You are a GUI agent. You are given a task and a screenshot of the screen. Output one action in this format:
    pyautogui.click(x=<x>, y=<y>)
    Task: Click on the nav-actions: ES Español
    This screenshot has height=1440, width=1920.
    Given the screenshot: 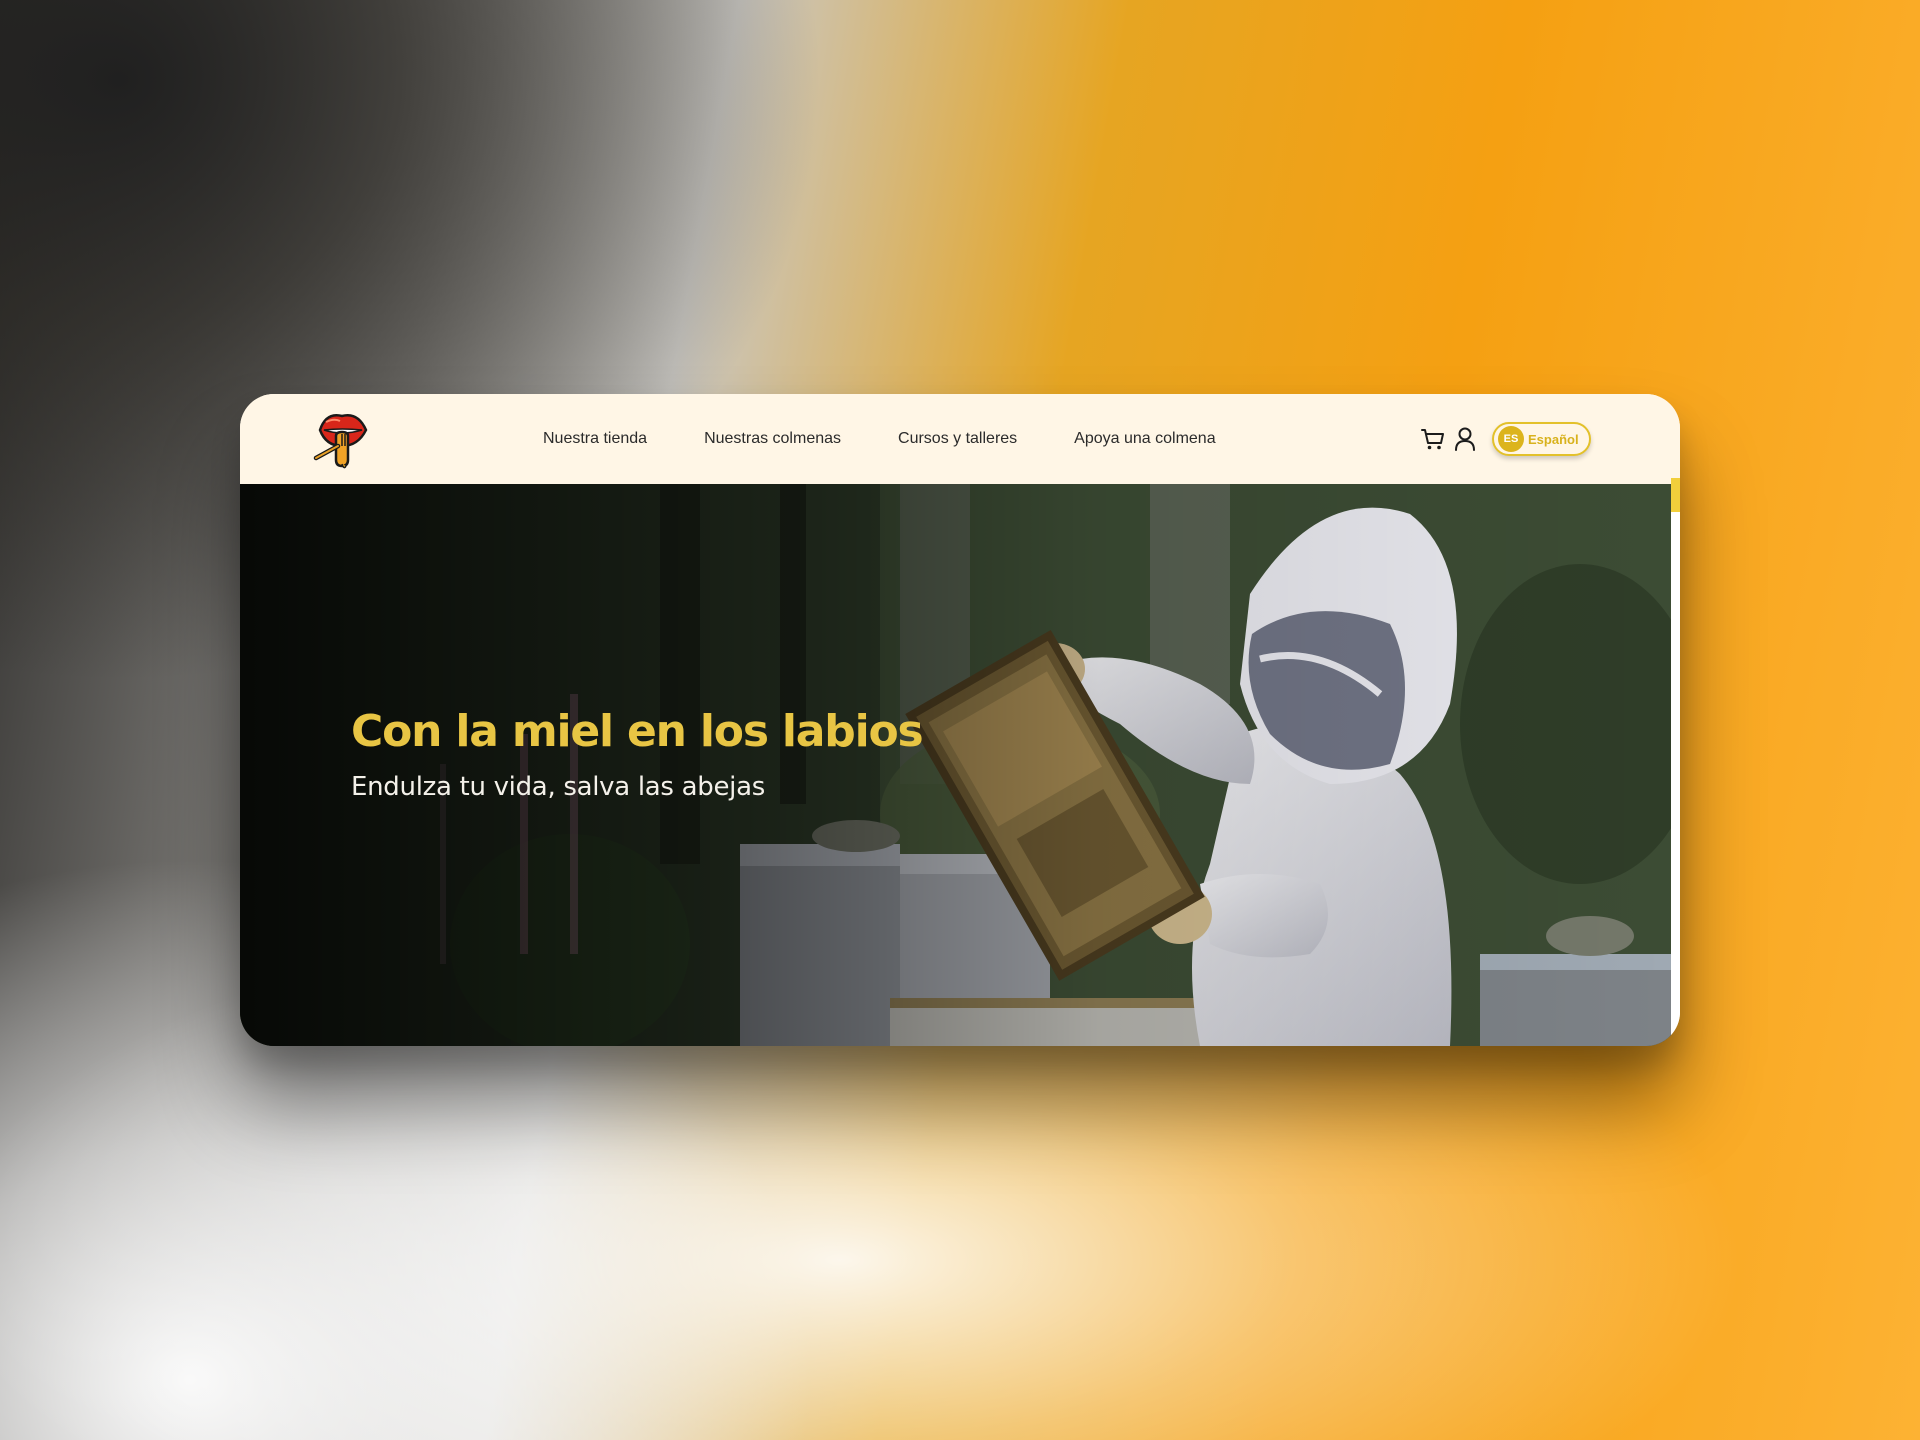 What is the action you would take?
    pyautogui.click(x=1504, y=439)
    